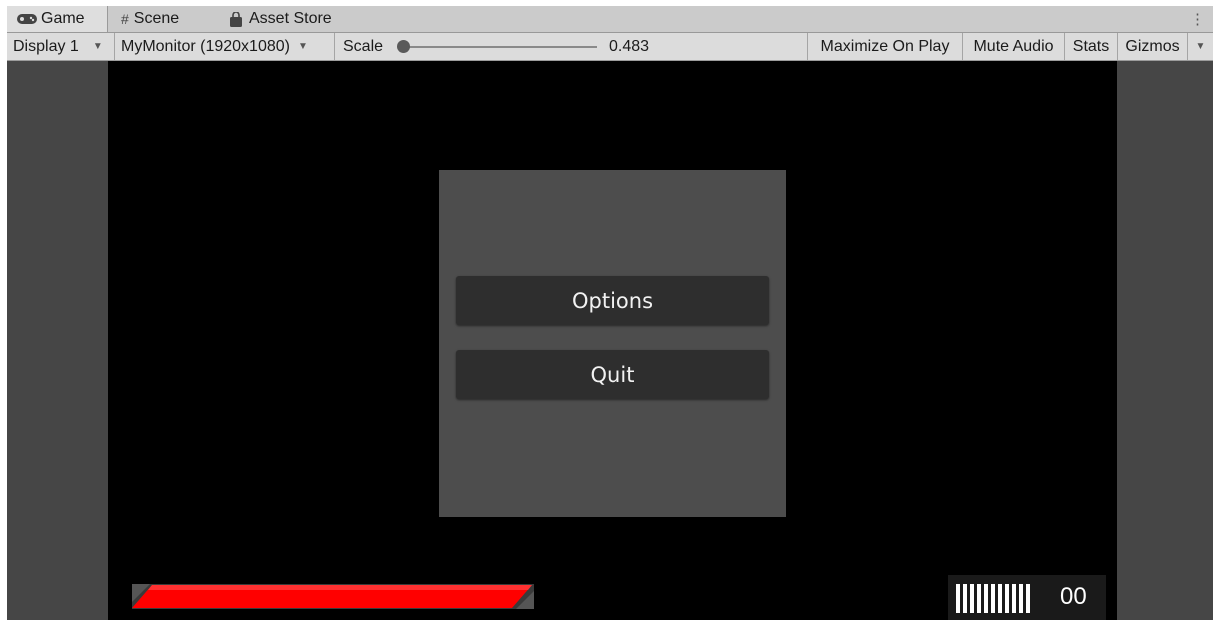 This screenshot has height=620, width=1213. What do you see at coordinates (333, 596) in the screenshot?
I see `health-bar` at bounding box center [333, 596].